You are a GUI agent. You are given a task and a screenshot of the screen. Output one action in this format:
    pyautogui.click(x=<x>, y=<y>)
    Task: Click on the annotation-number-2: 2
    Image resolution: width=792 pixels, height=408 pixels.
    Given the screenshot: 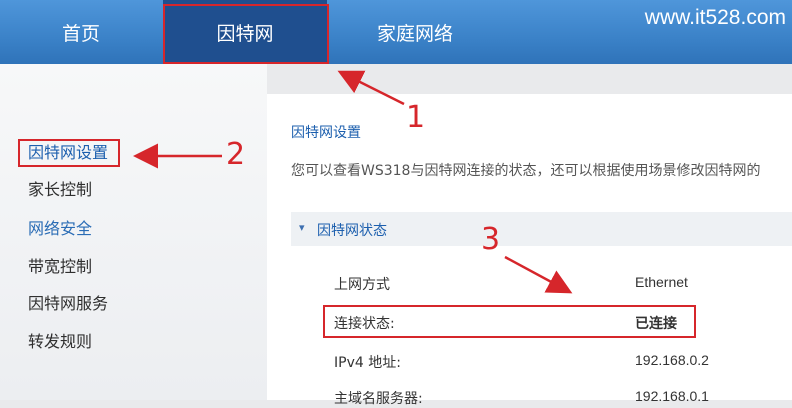 What is the action you would take?
    pyautogui.click(x=236, y=154)
    